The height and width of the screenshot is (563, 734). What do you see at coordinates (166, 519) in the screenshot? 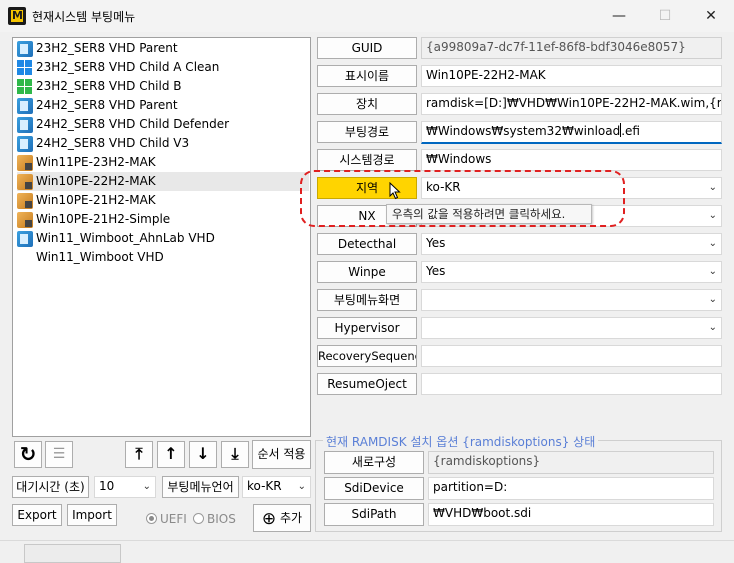
I see `uefi-radio: UEFI` at bounding box center [166, 519].